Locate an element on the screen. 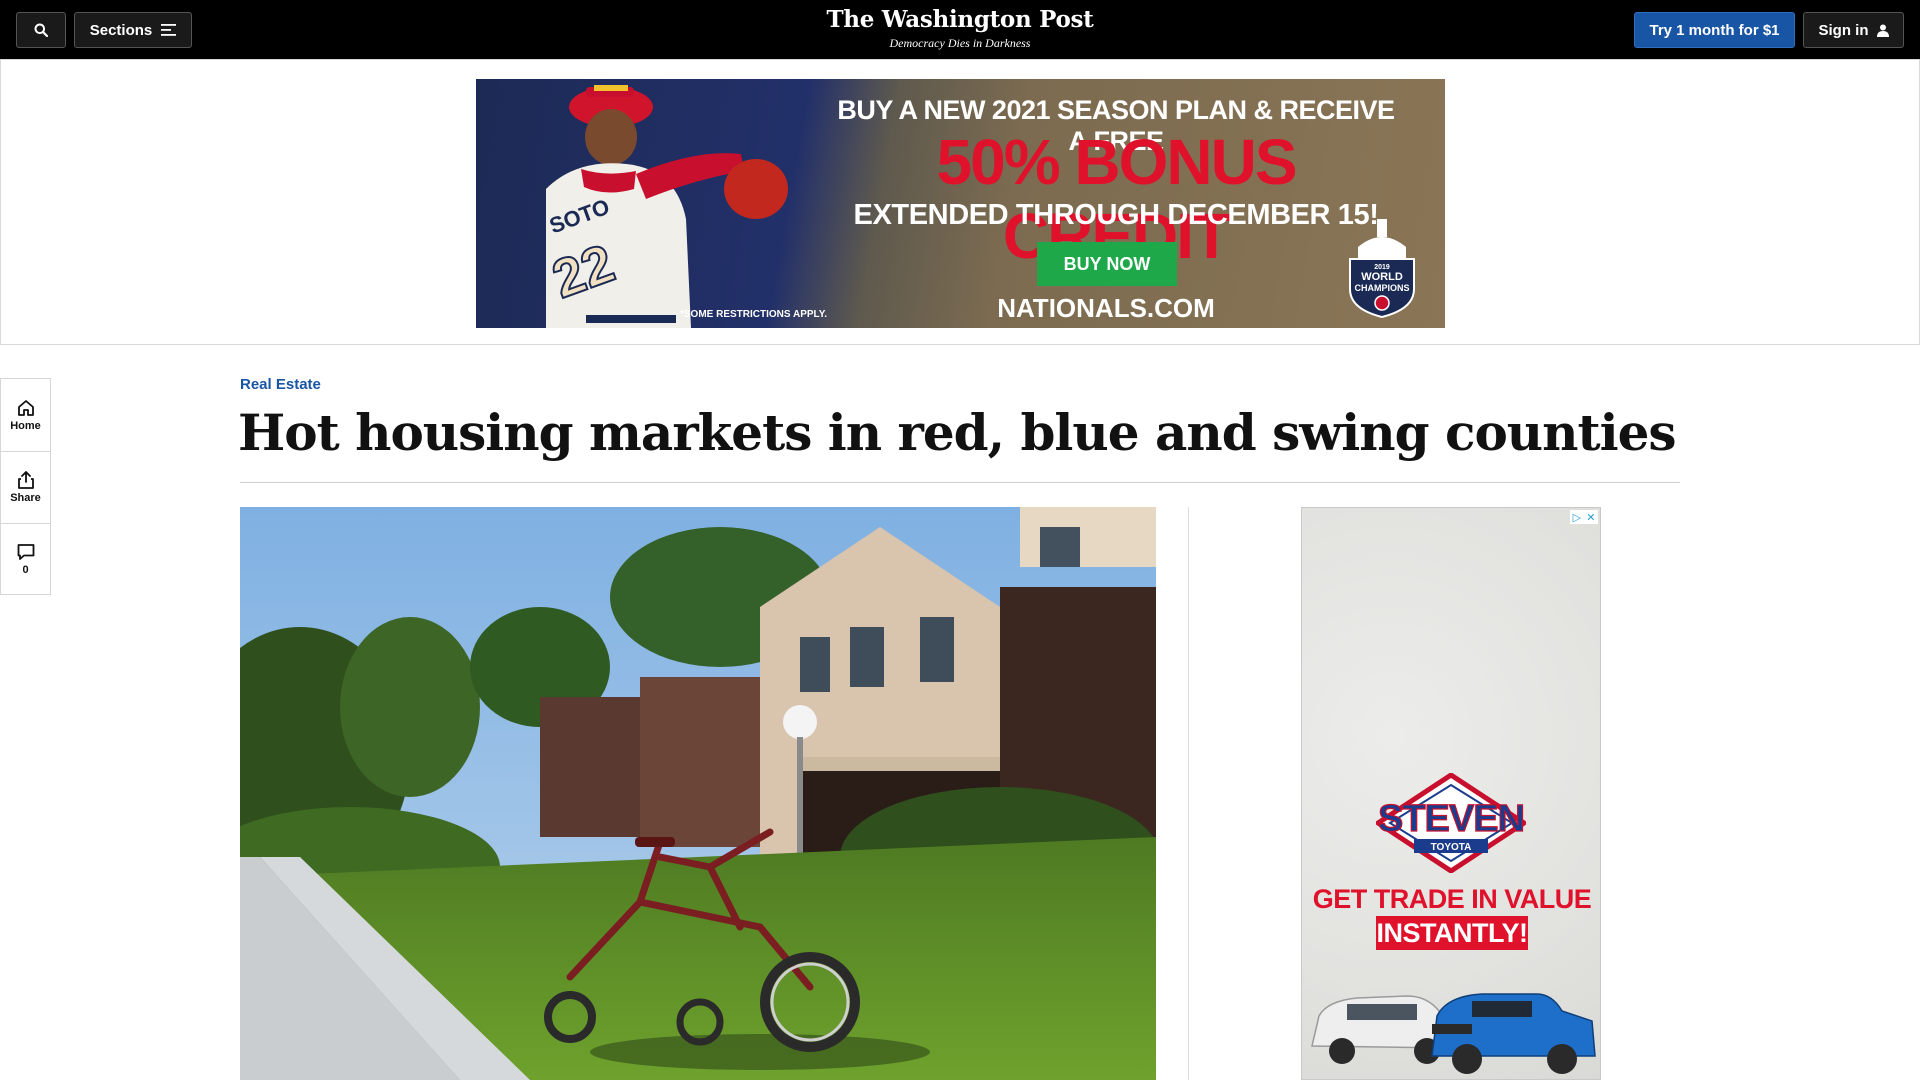 The width and height of the screenshot is (1920, 1080). buy-now-button: BUY NOW is located at coordinates (1107, 264).